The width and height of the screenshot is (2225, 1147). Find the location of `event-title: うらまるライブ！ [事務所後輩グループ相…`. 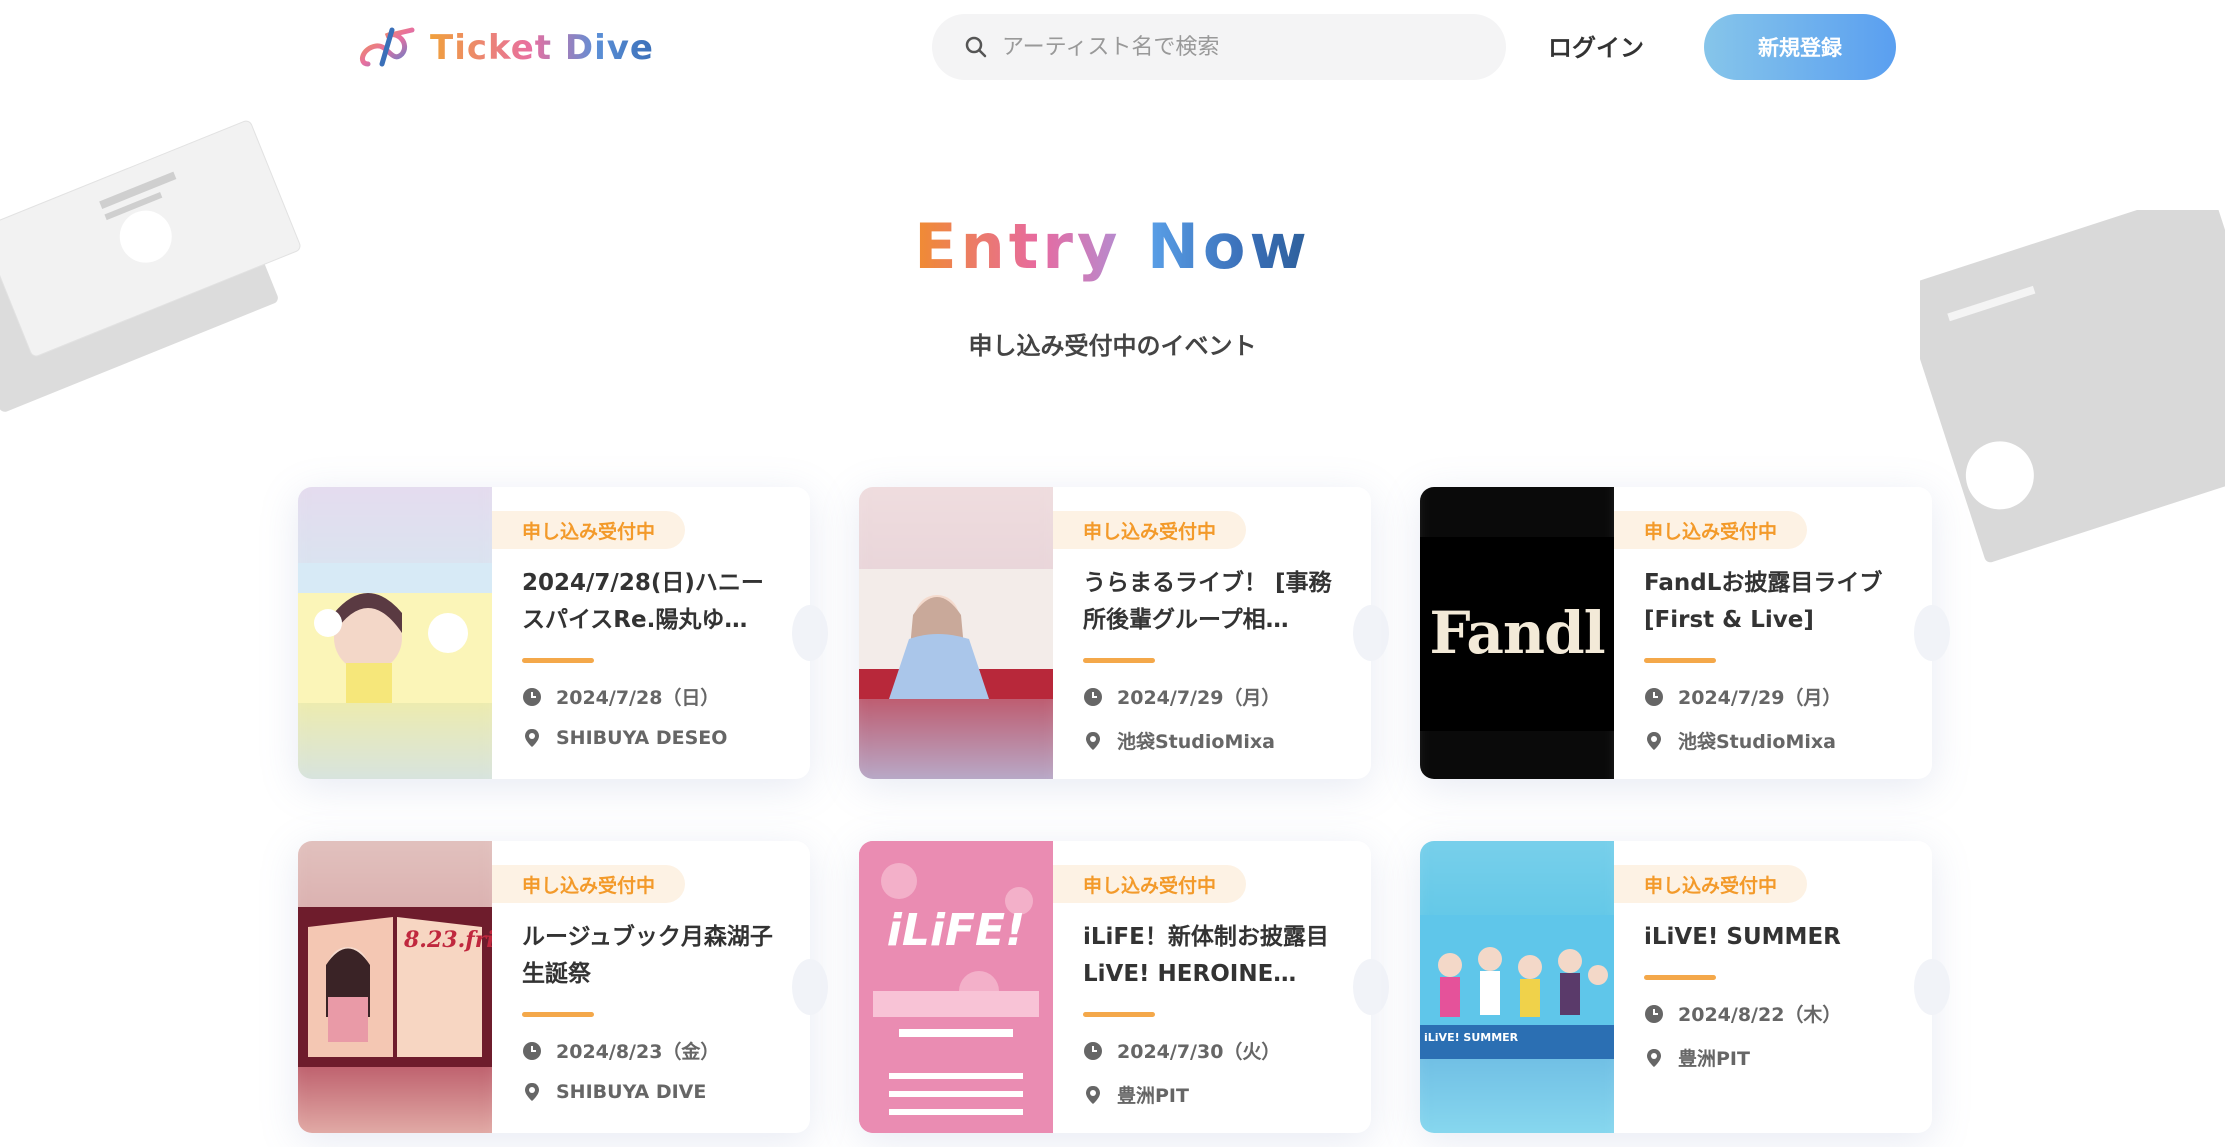

event-title: うらまるライブ！ [事務所後輩グループ相… is located at coordinates (1214, 602).